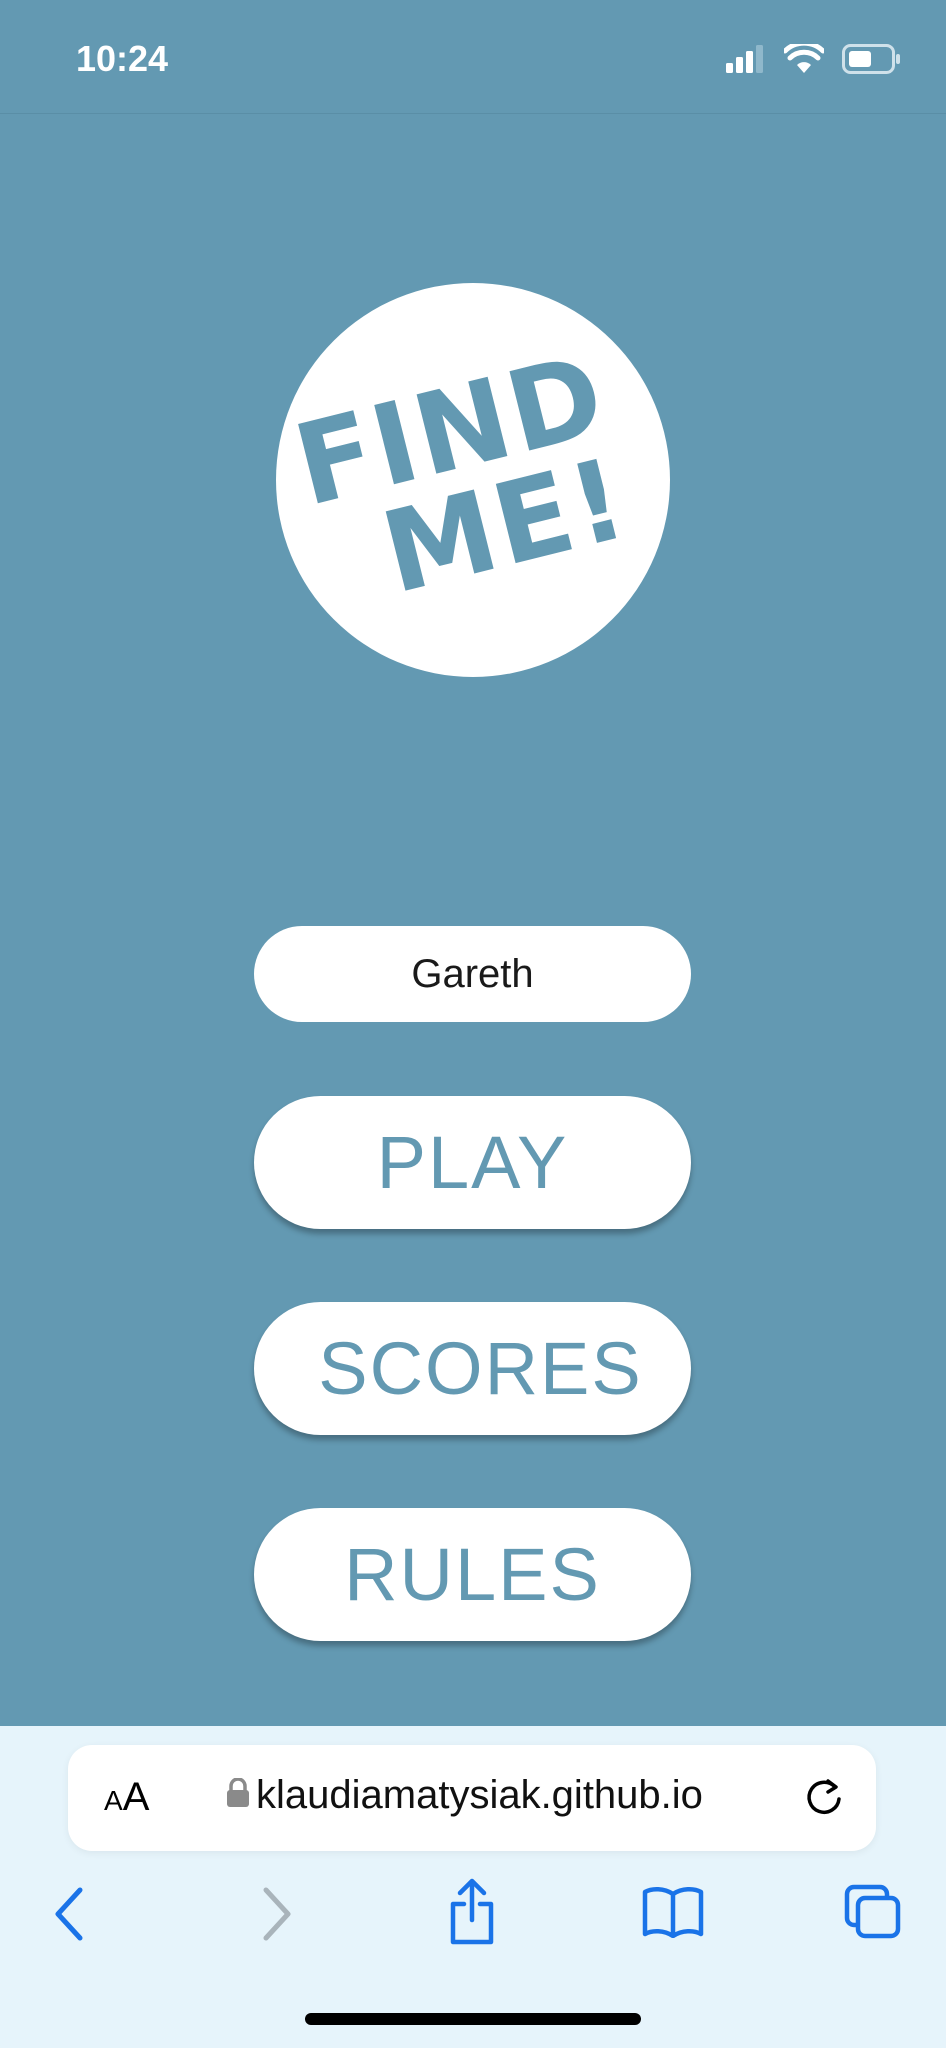 The image size is (946, 2048). What do you see at coordinates (473, 2019) in the screenshot?
I see `home-indicator` at bounding box center [473, 2019].